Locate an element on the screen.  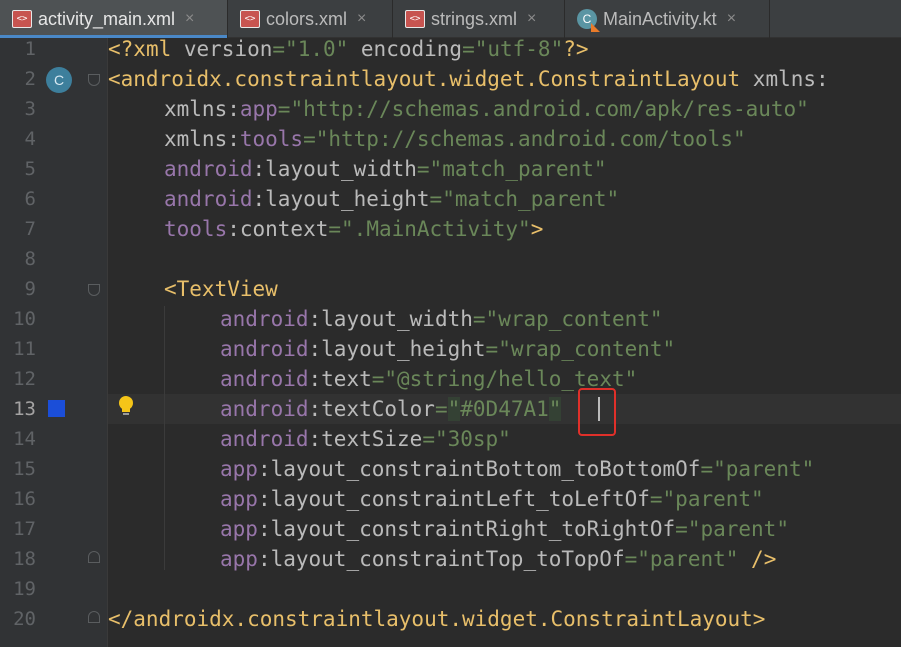
code-line-14: android:textSize="30sp" is located at coordinates (365, 439).